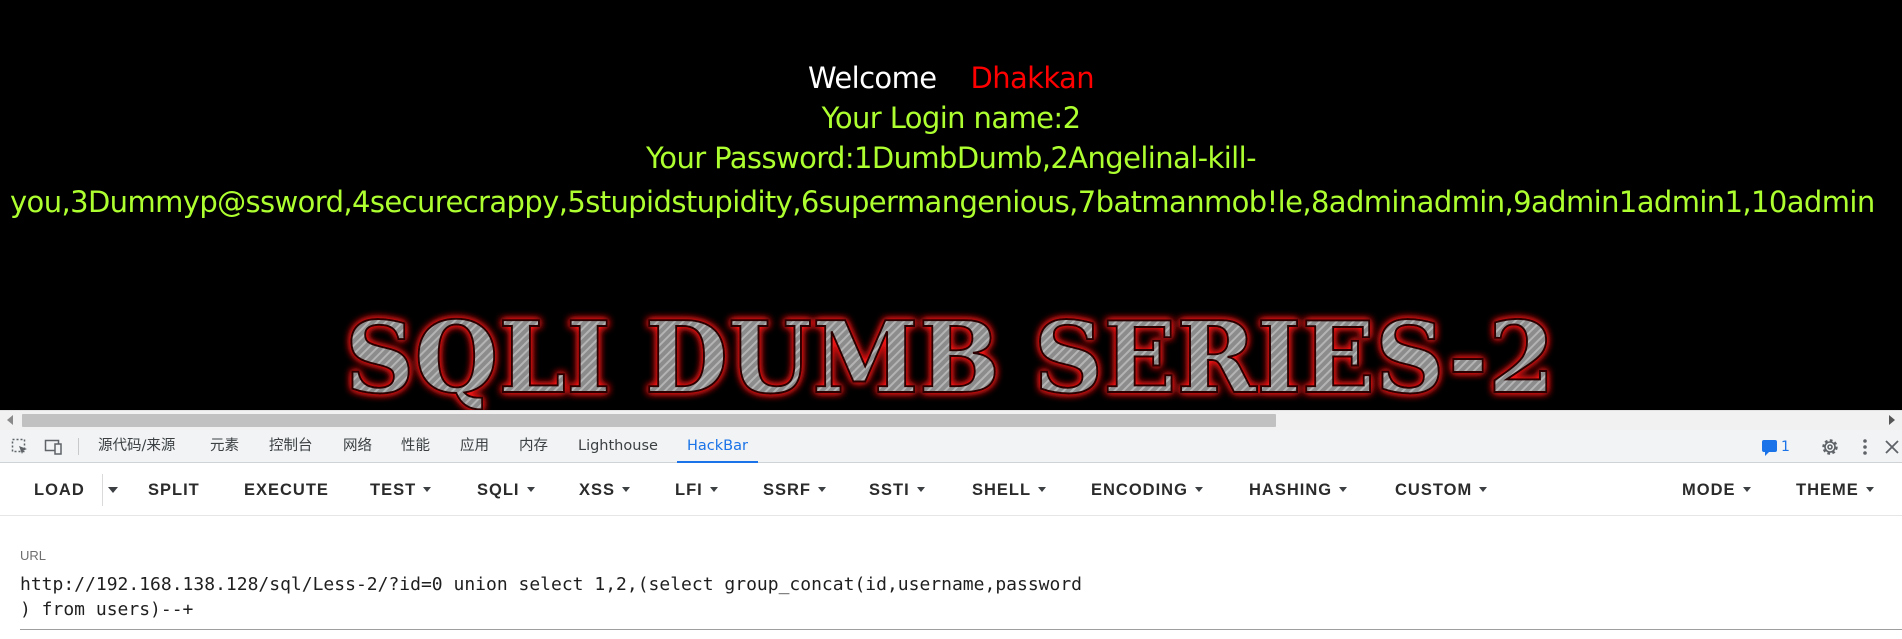 The height and width of the screenshot is (639, 1902). I want to click on theme-label: THEME, so click(1827, 490).